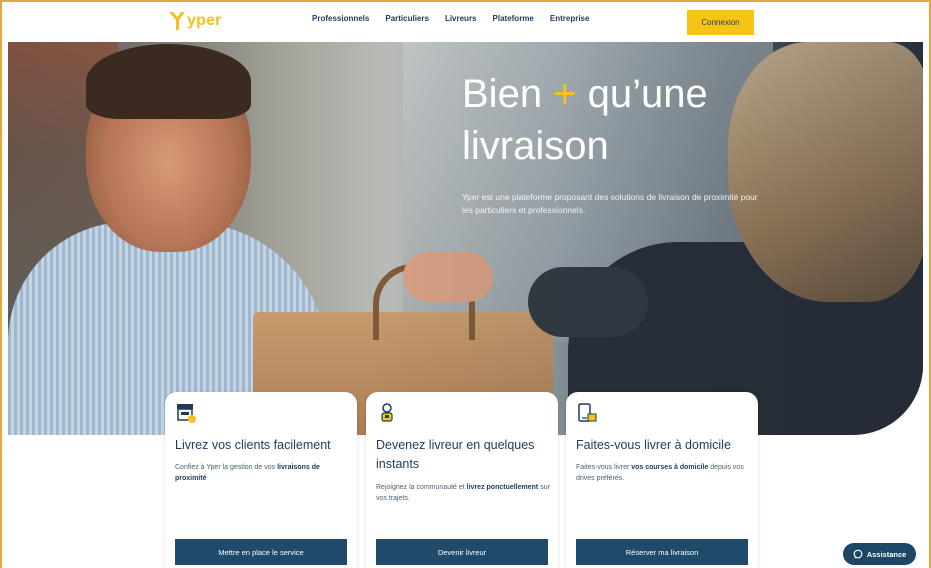  What do you see at coordinates (720, 22) in the screenshot?
I see `login-button: Connexion` at bounding box center [720, 22].